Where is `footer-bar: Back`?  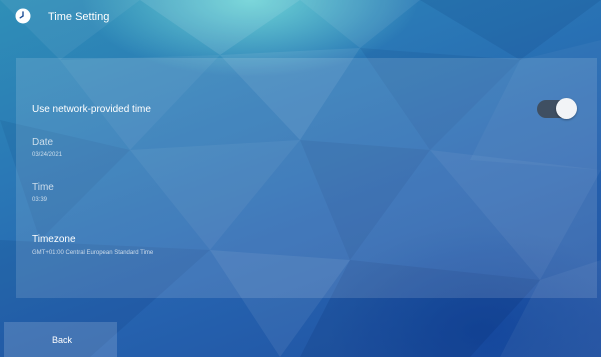 footer-bar: Back is located at coordinates (300, 339).